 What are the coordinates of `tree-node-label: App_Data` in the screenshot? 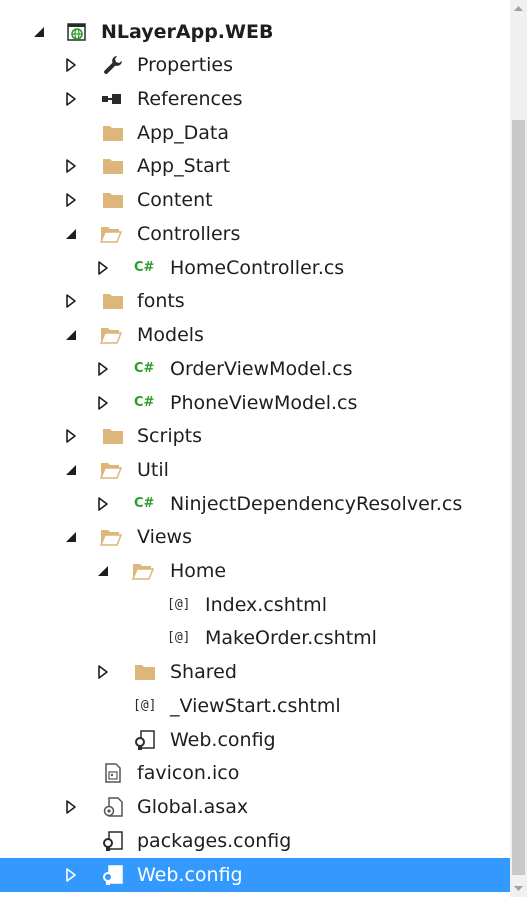 It's located at (183, 133).